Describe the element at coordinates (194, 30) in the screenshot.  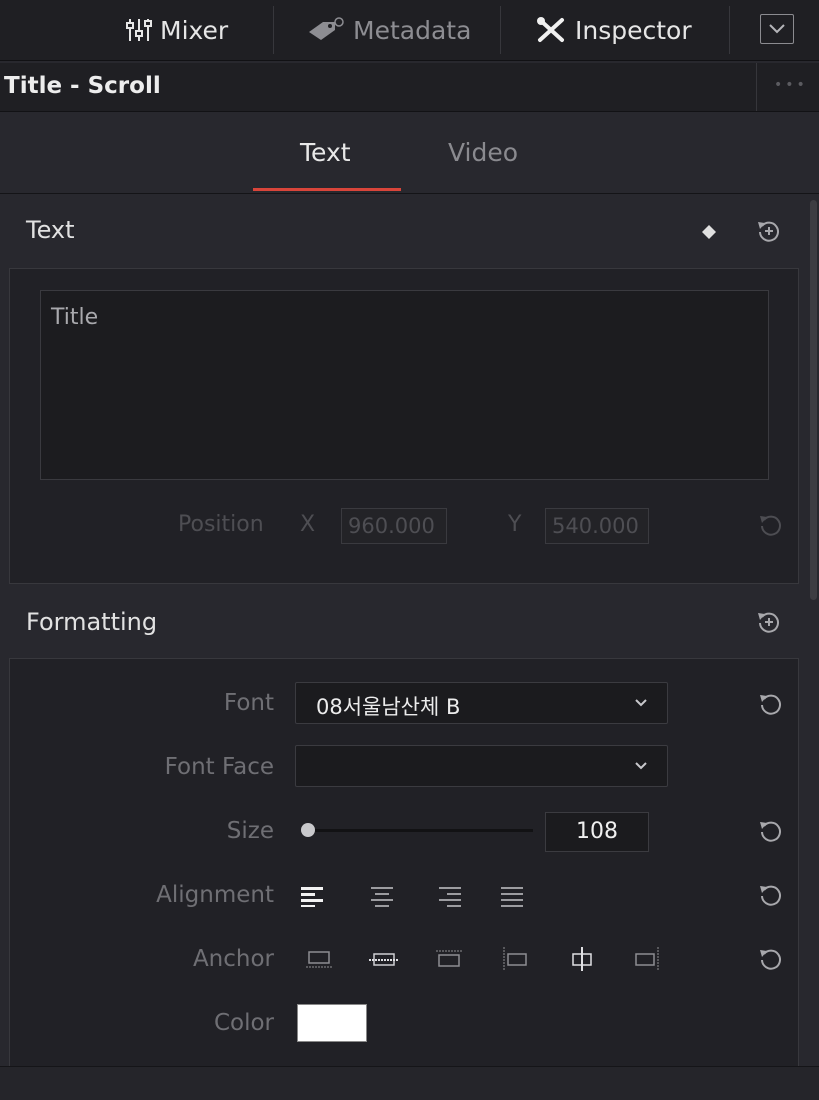
I see `mixer-label: Mixer` at that location.